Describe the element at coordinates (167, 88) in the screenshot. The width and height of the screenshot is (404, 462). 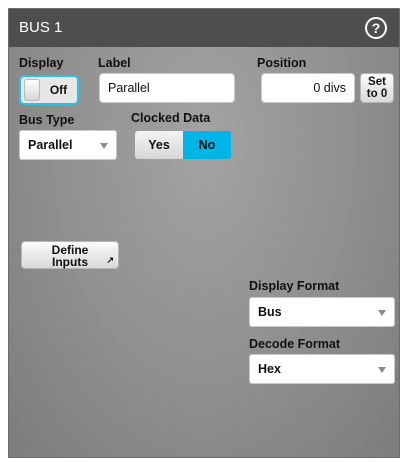
I see `label-input: Parallel` at that location.